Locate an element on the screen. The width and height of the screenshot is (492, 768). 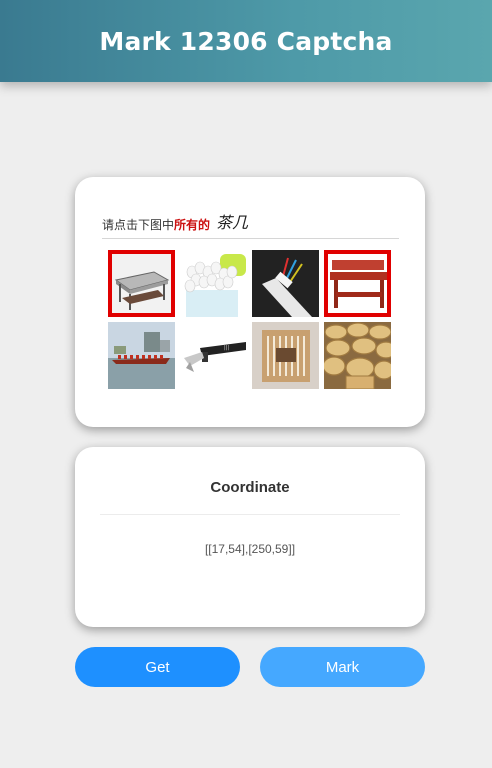
app-header: Mark 12306 Captcha is located at coordinates (246, 41).